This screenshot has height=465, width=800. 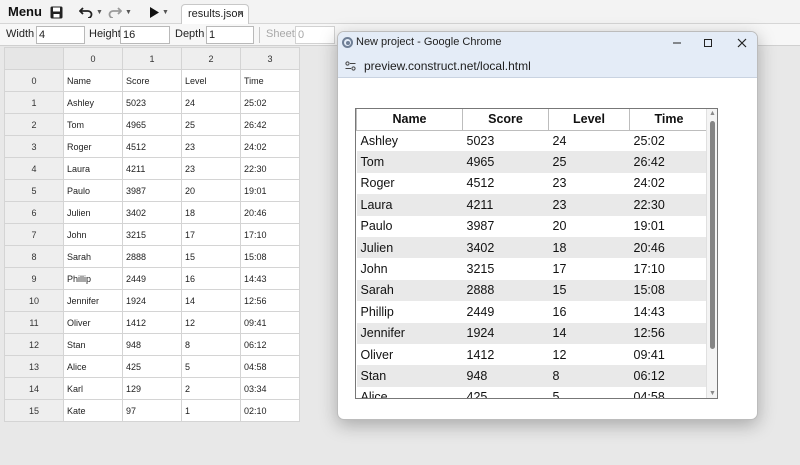 I want to click on grid-cell: 26:42, so click(x=270, y=124).